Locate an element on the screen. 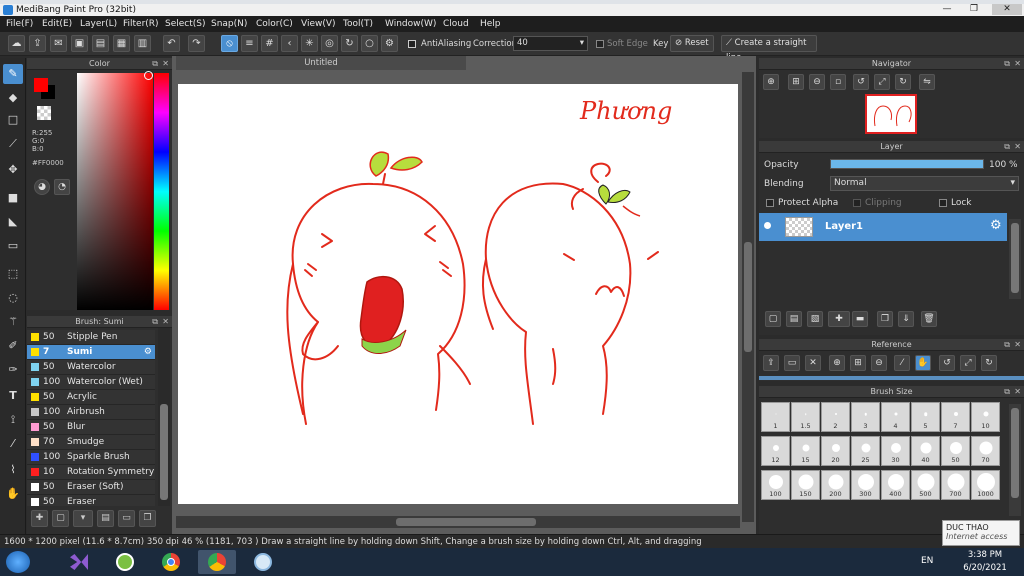  visibility-eye-icon is located at coordinates (767, 225).